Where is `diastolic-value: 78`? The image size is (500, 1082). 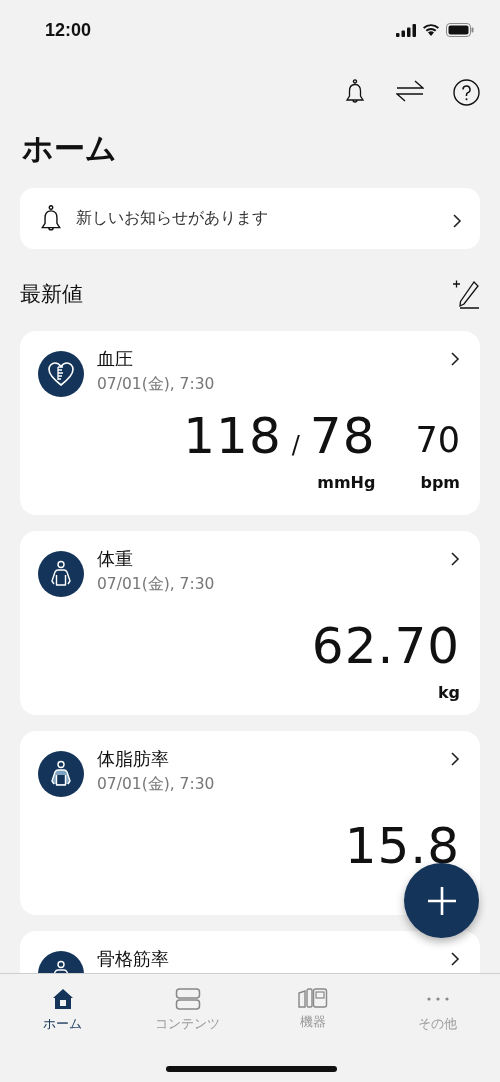
diastolic-value: 78 is located at coordinates (342, 436).